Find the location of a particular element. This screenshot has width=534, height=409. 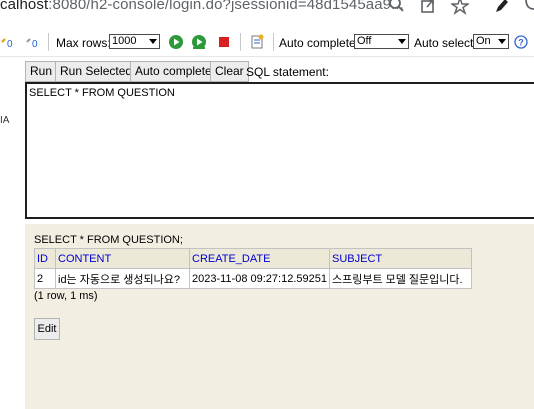

column-header-create-date: CREATE_DATE is located at coordinates (259, 258).